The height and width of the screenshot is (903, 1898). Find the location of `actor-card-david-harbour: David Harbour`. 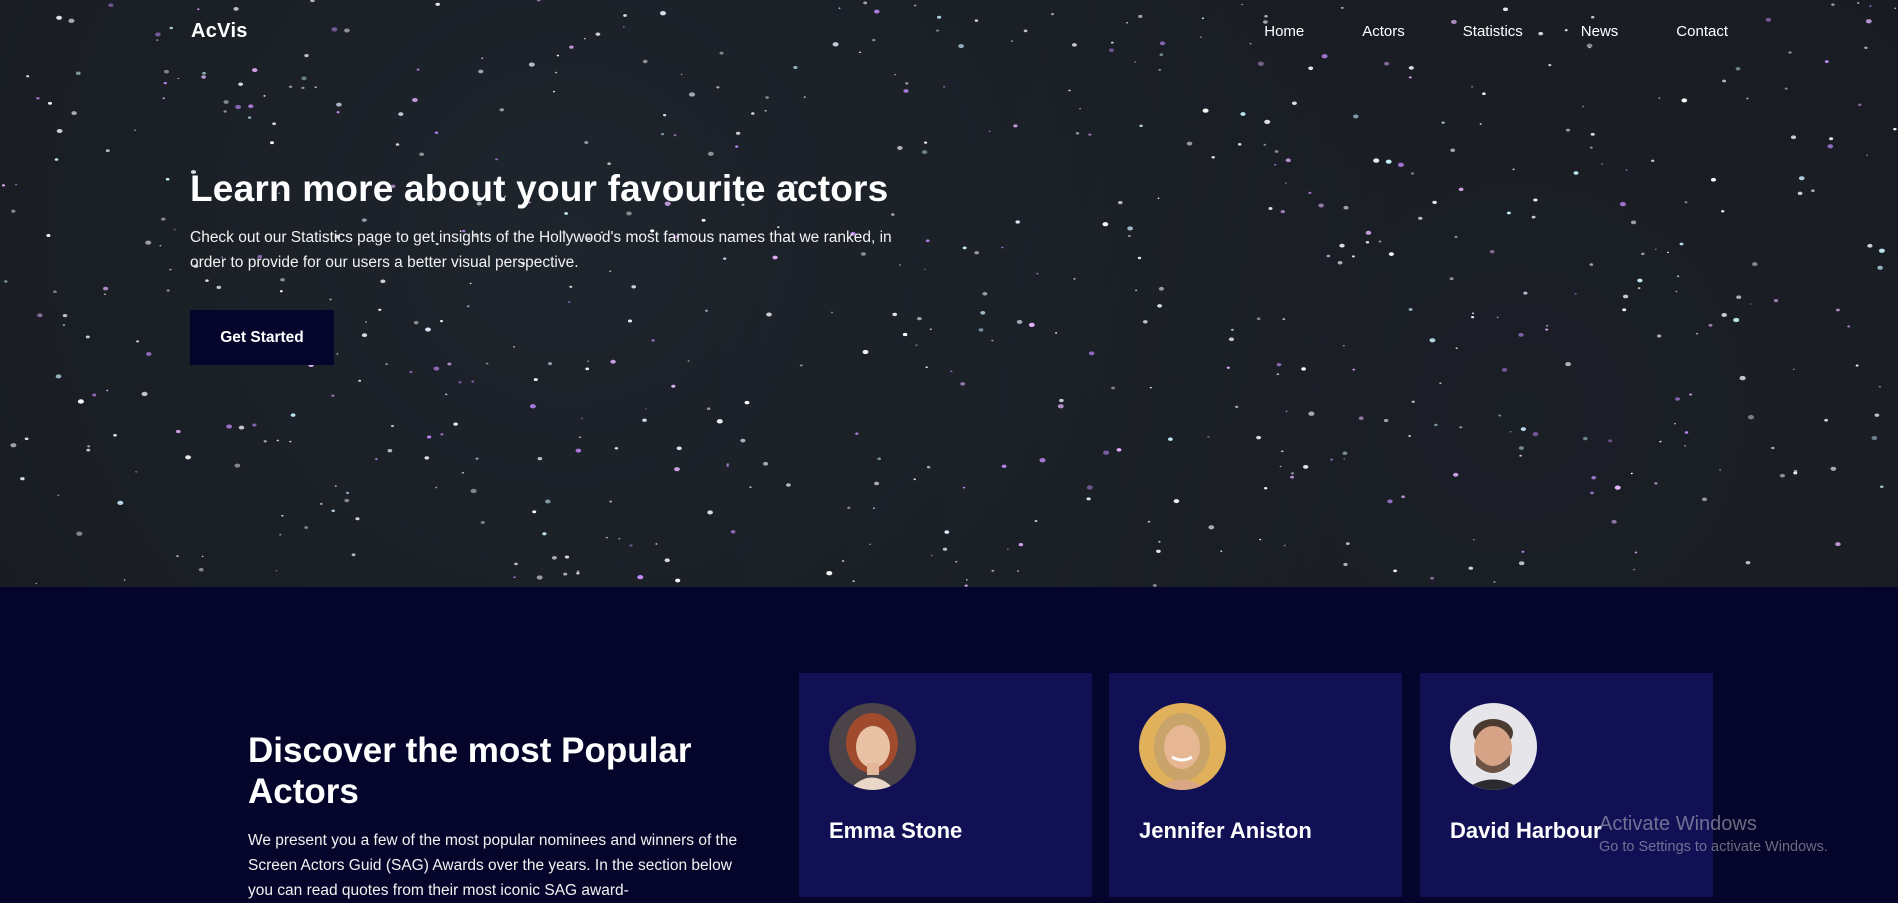

actor-card-david-harbour: David Harbour is located at coordinates (1566, 785).